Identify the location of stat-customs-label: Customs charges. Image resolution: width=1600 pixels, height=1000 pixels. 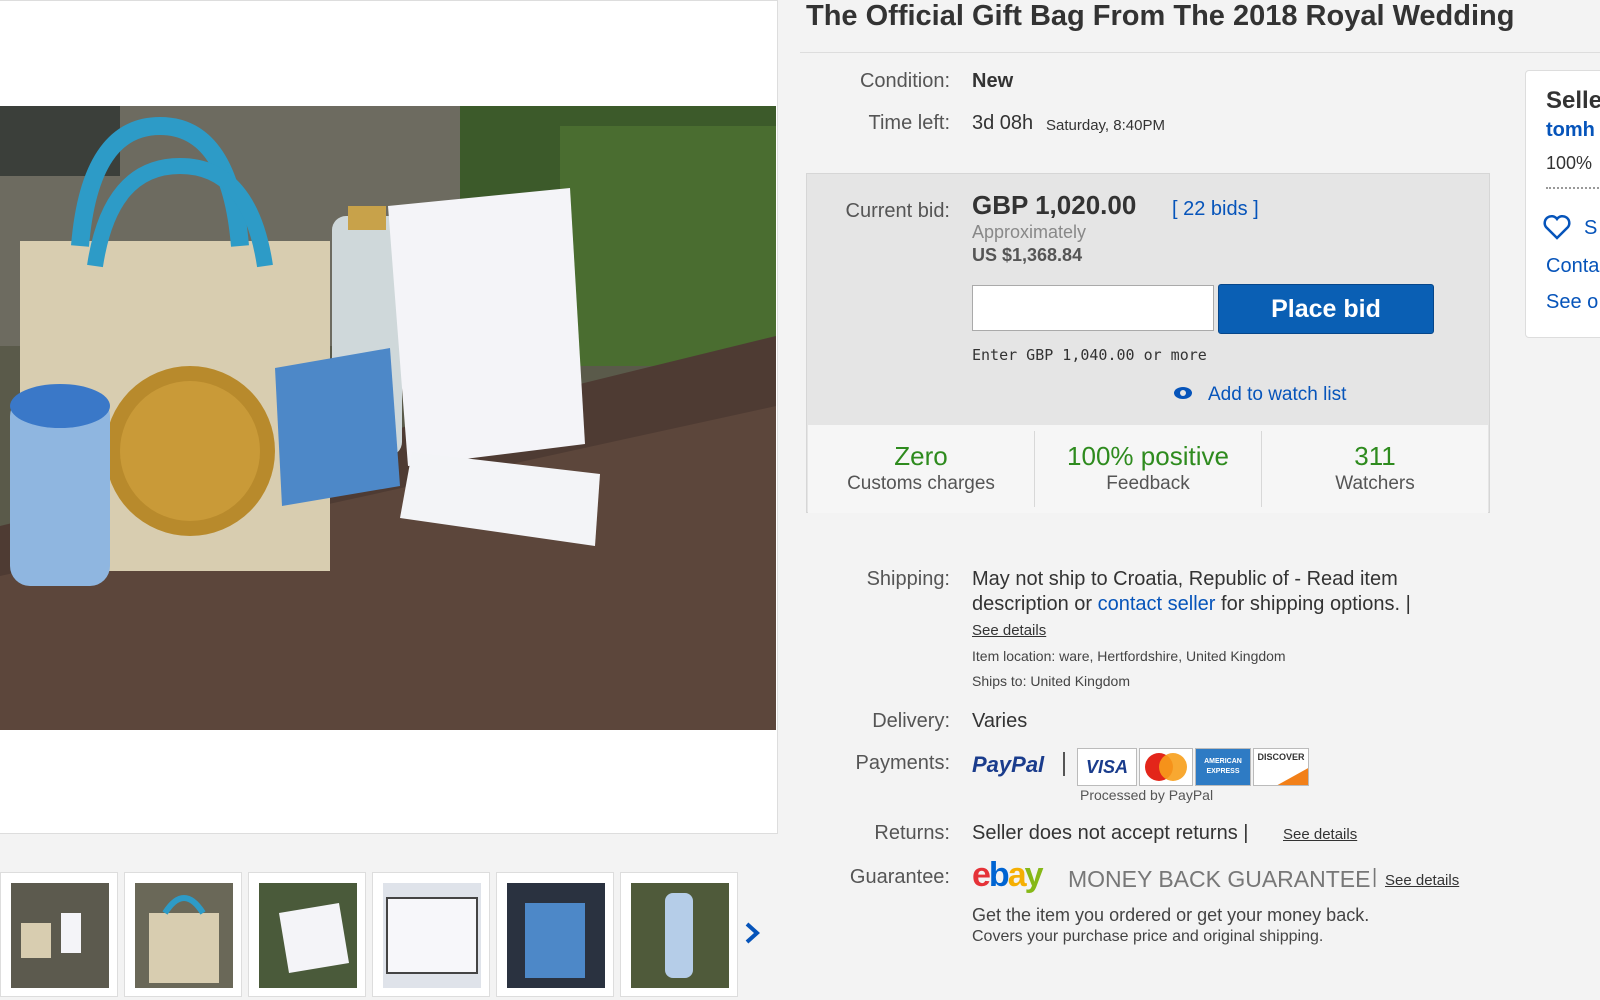
(921, 483).